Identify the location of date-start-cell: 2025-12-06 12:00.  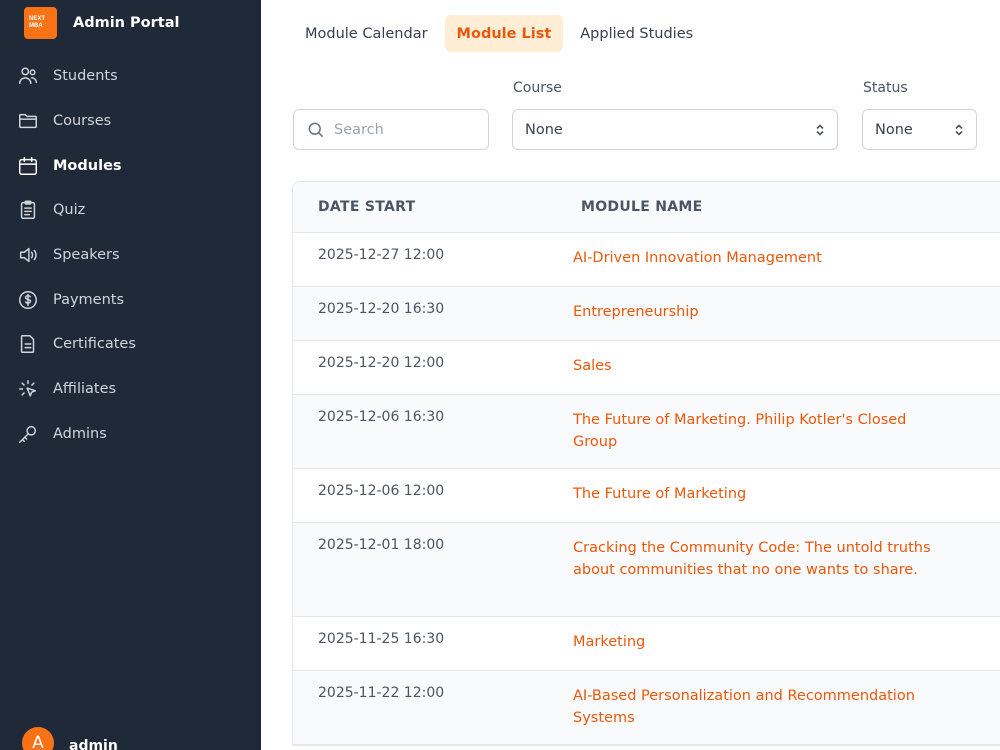
(381, 491).